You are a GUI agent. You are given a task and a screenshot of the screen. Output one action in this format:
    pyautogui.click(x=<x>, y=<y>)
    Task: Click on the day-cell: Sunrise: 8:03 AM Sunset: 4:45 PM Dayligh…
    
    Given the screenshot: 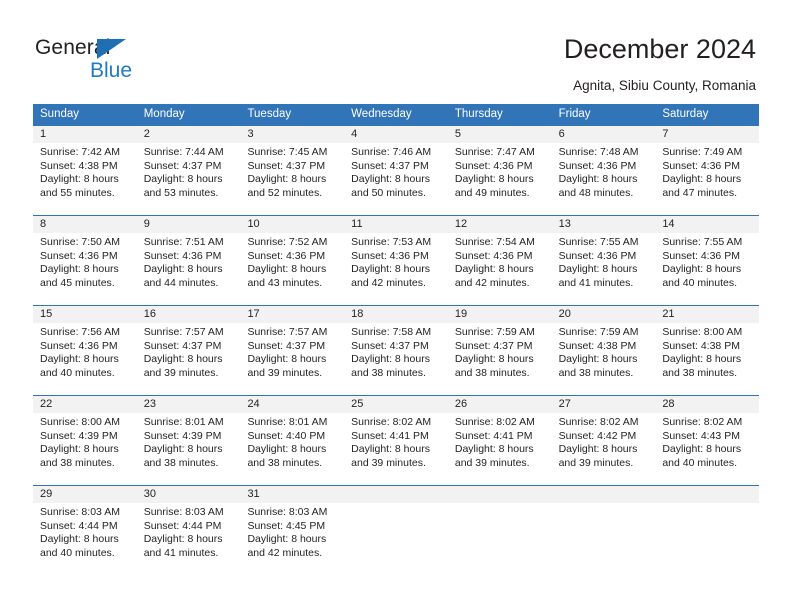 What is the action you would take?
    pyautogui.click(x=292, y=539)
    